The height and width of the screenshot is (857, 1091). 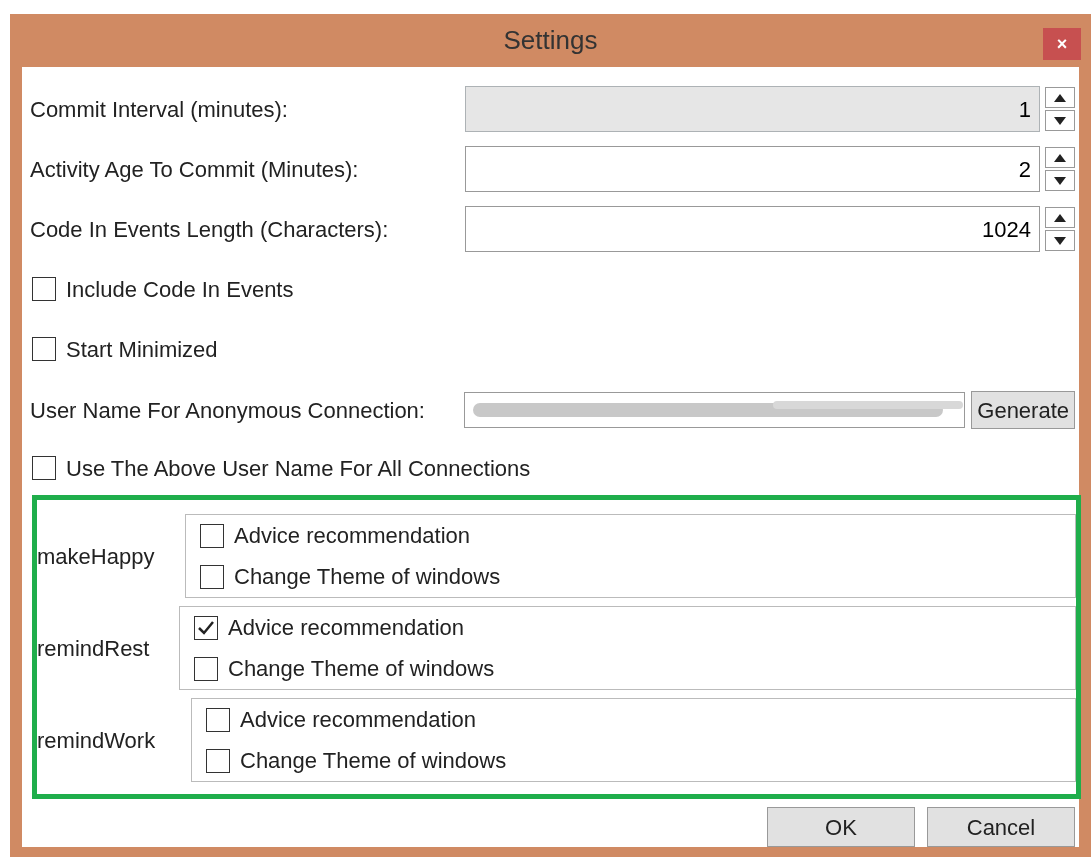 I want to click on generate-button: Generate, so click(x=1023, y=410).